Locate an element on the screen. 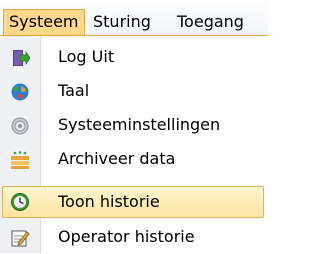  menu-toegang: Toegang is located at coordinates (210, 22).